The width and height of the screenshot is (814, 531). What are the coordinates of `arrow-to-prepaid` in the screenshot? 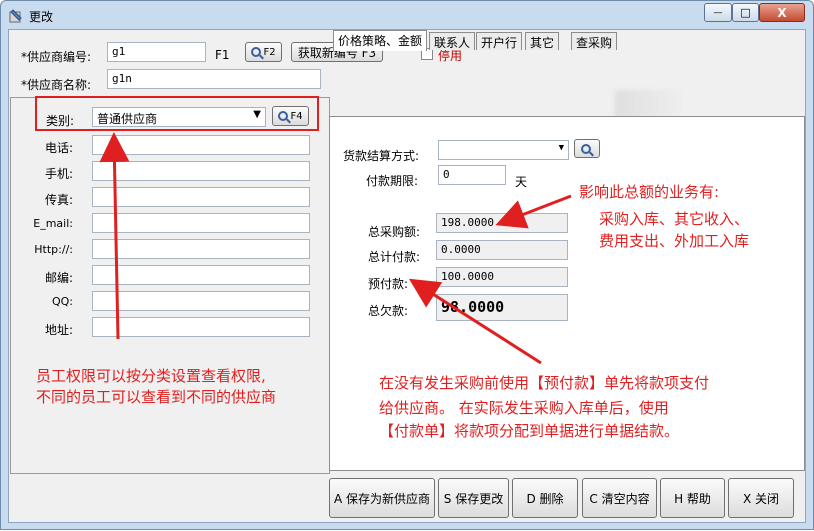 It's located at (475, 321).